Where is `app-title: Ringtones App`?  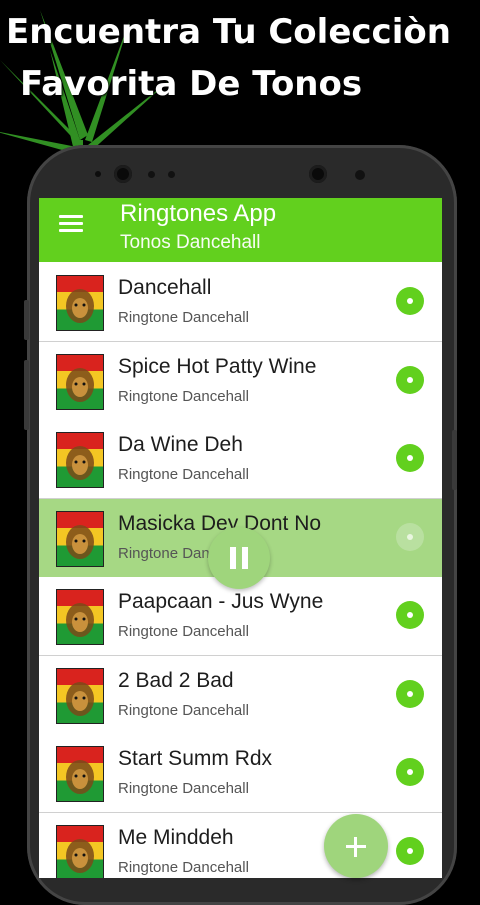
app-title: Ringtones App is located at coordinates (198, 213).